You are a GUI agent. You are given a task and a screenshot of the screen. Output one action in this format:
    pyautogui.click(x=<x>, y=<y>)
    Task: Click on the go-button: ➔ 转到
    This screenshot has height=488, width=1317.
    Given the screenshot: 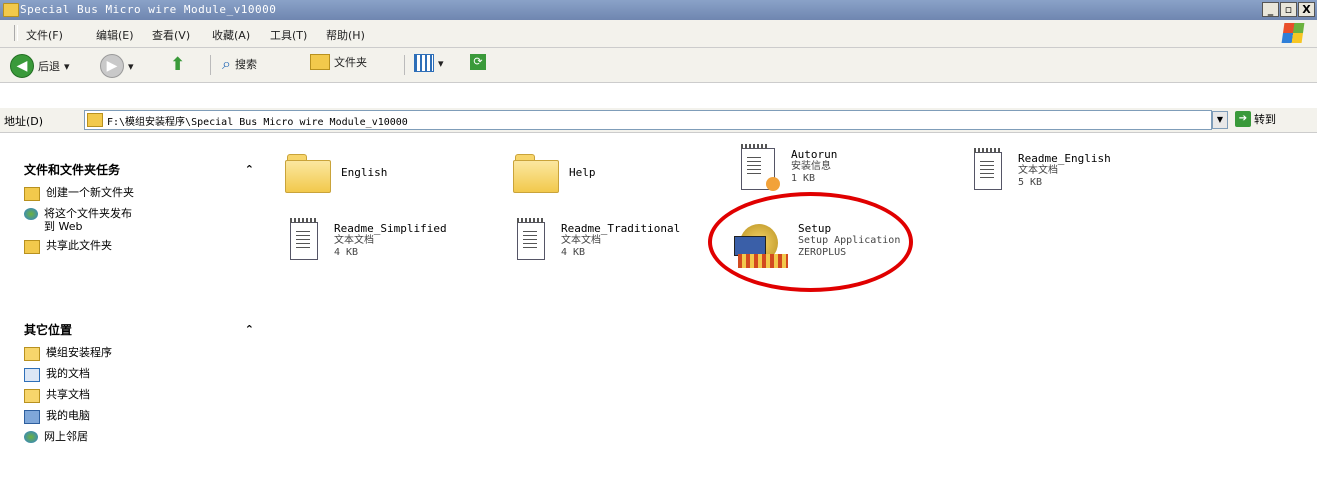 What is the action you would take?
    pyautogui.click(x=1255, y=119)
    